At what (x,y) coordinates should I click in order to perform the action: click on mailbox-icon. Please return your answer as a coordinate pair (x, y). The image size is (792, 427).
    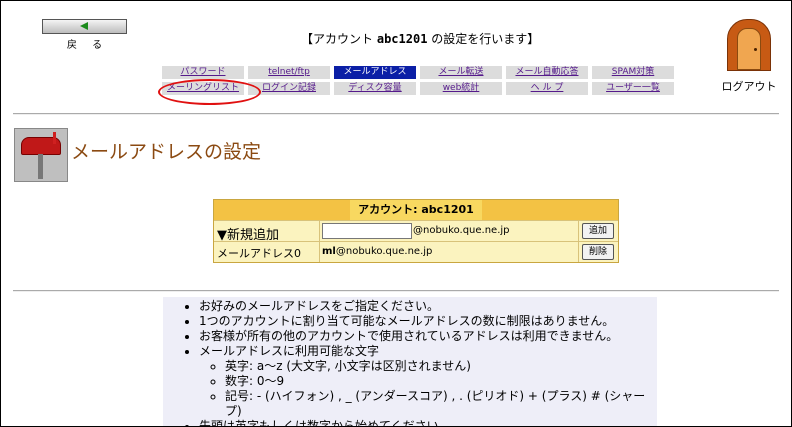
    Looking at the image, I should click on (41, 155).